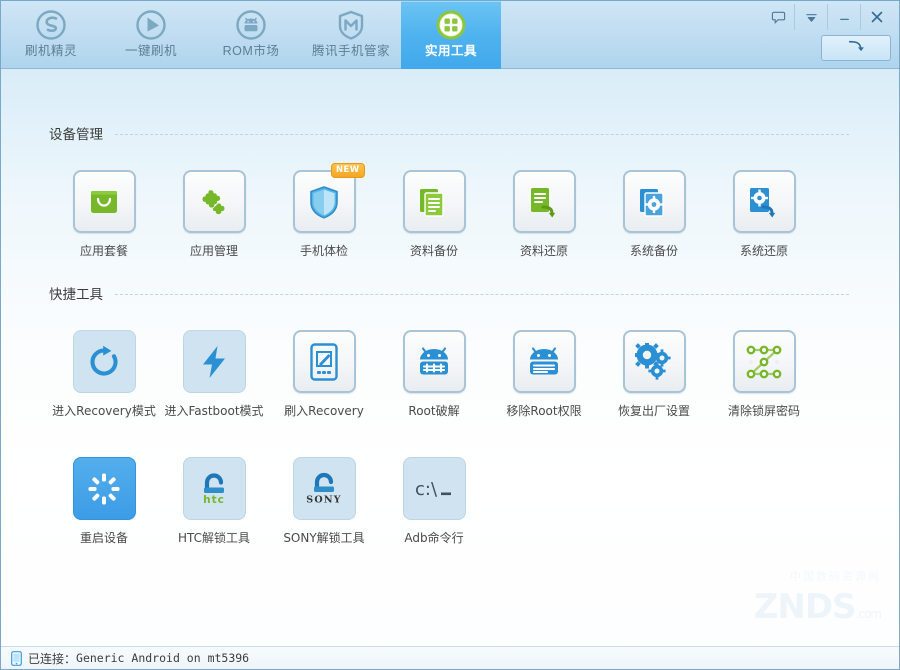  I want to click on tool-label: 应用管理, so click(213, 251).